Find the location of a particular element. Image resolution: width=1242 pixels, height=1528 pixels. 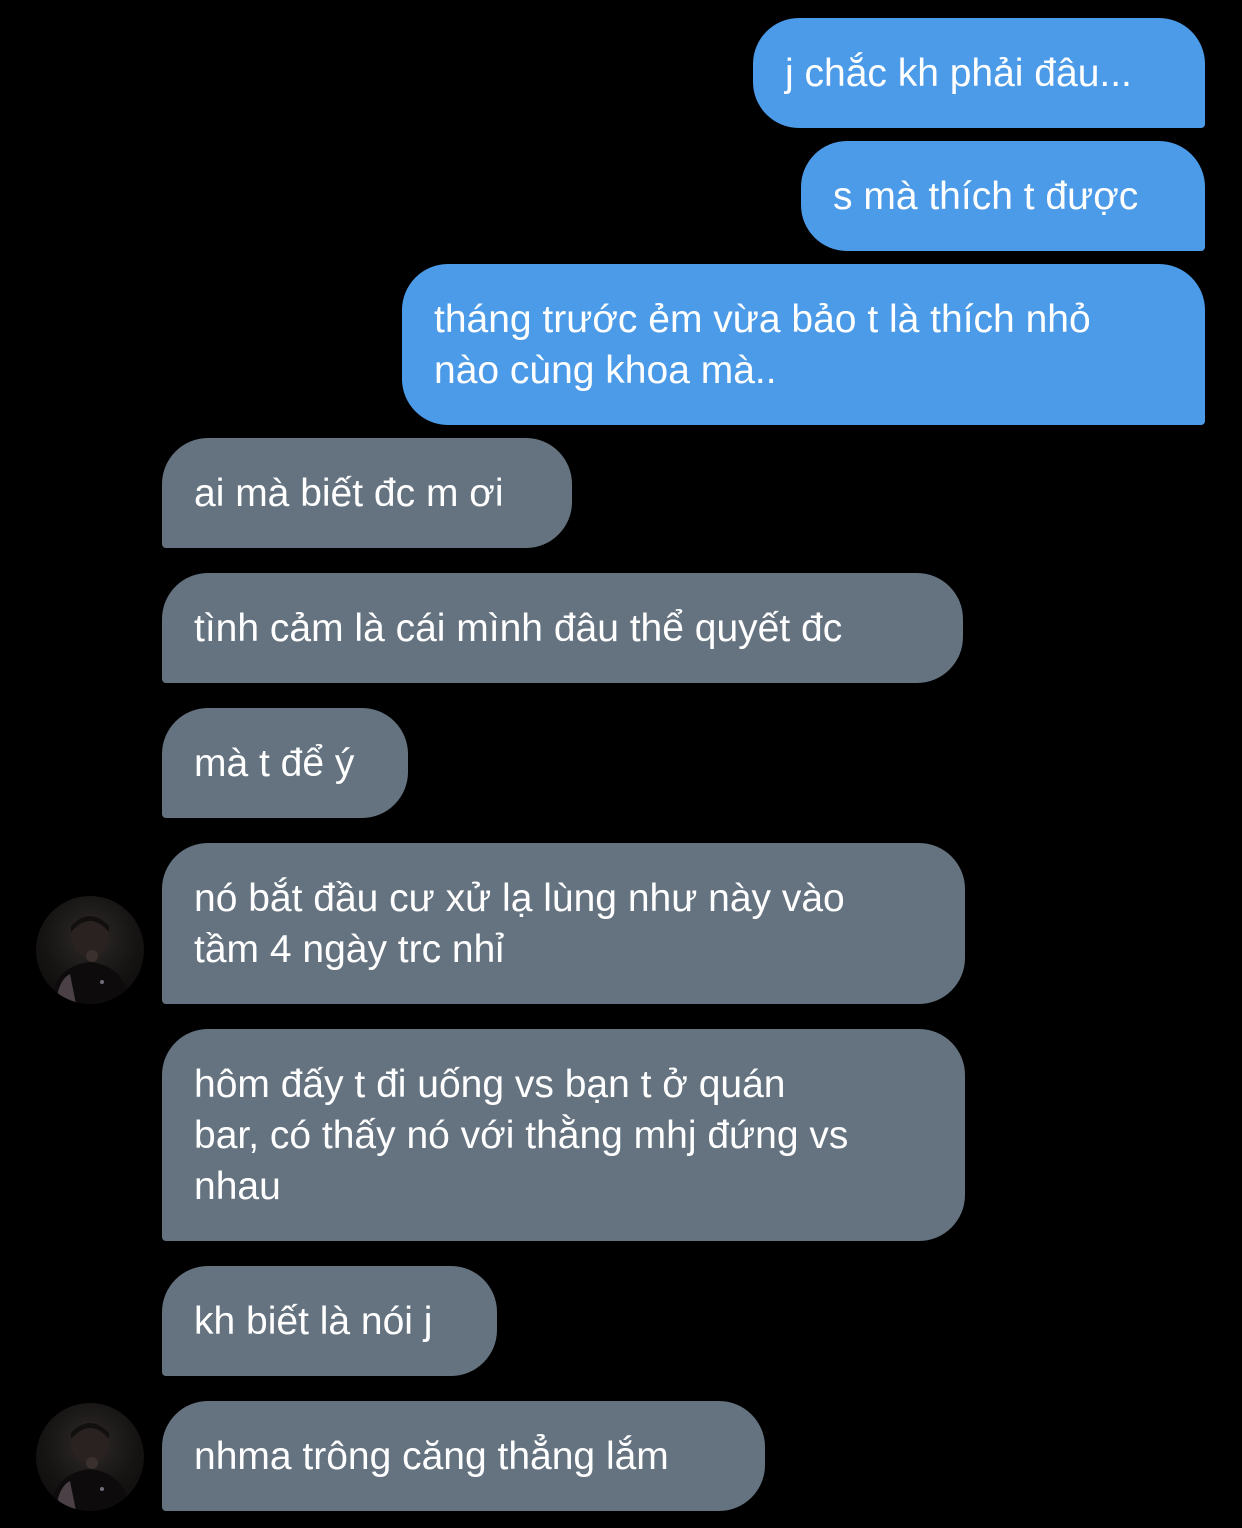

message-bubble-received: kh biết là nói j is located at coordinates (329, 1321).